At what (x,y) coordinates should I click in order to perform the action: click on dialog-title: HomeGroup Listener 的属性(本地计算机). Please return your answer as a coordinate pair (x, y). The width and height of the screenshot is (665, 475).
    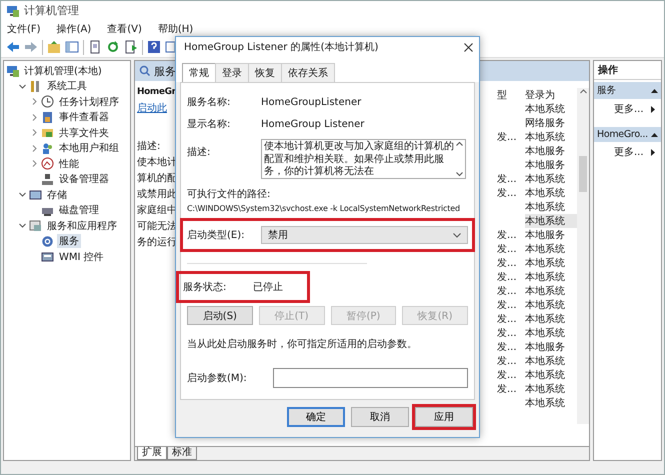
    Looking at the image, I should click on (281, 47).